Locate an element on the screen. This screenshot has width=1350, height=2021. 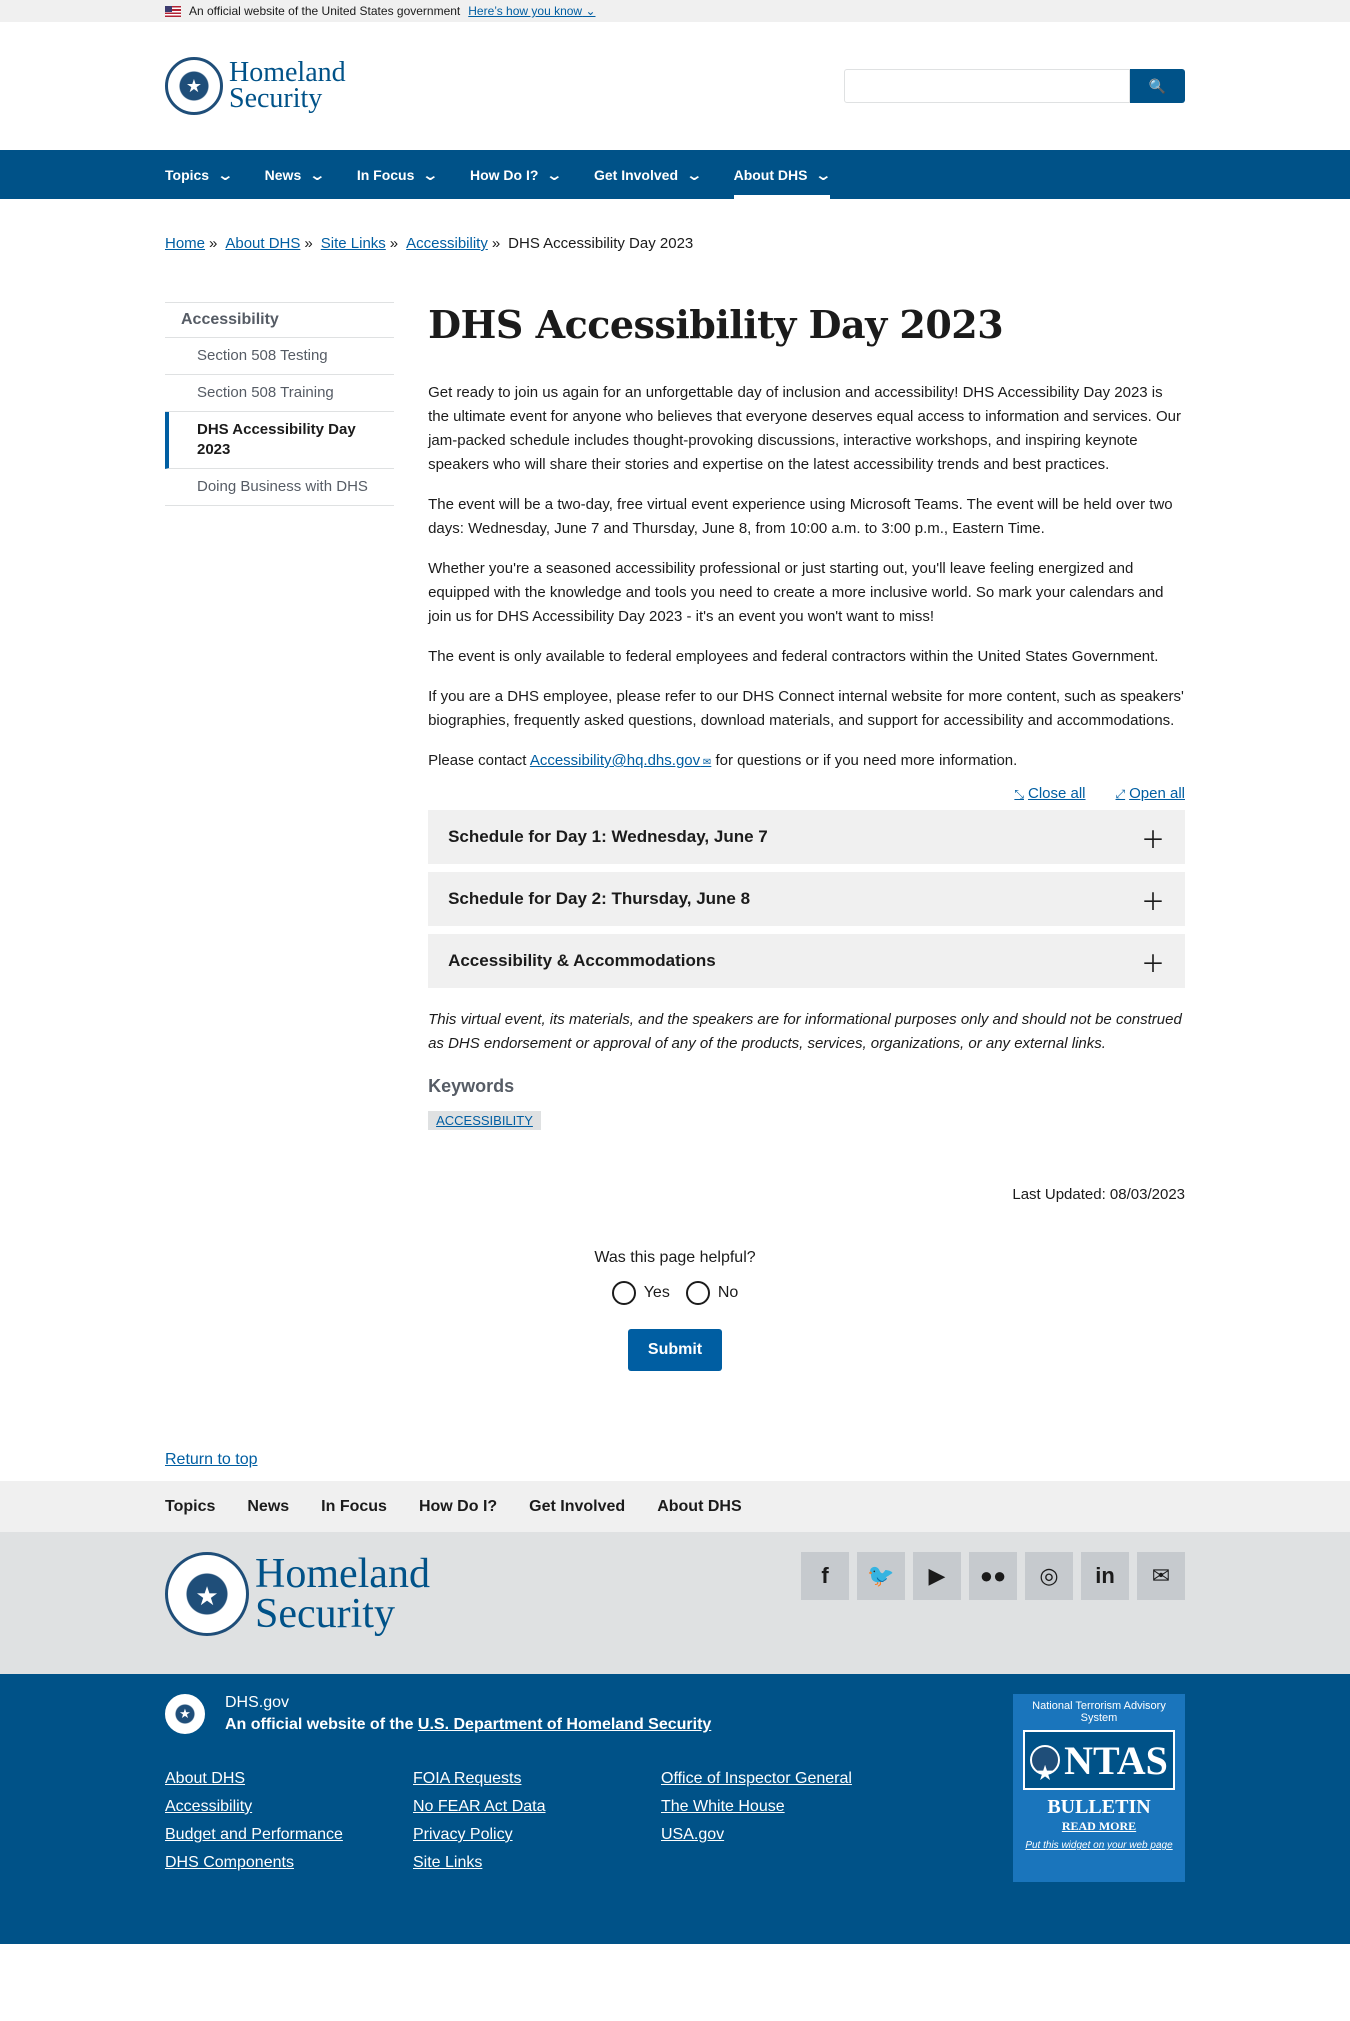
contact-email-link: Accessibility@hq.dhs.gov ✉ is located at coordinates (620, 760).